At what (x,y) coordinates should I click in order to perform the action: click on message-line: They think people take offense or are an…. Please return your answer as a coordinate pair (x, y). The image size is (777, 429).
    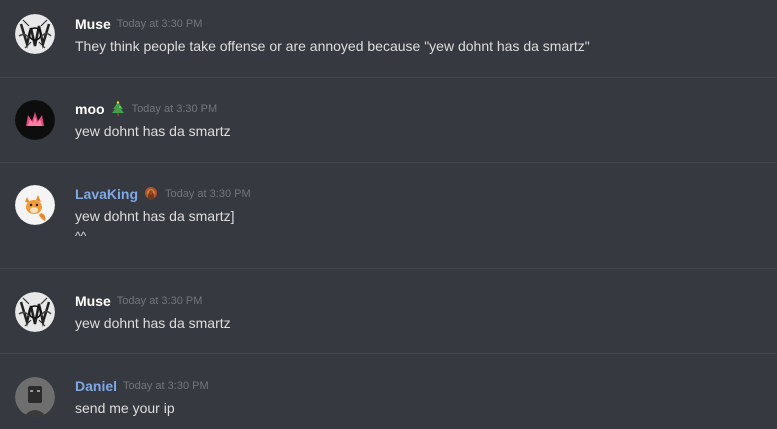
    Looking at the image, I should click on (332, 46).